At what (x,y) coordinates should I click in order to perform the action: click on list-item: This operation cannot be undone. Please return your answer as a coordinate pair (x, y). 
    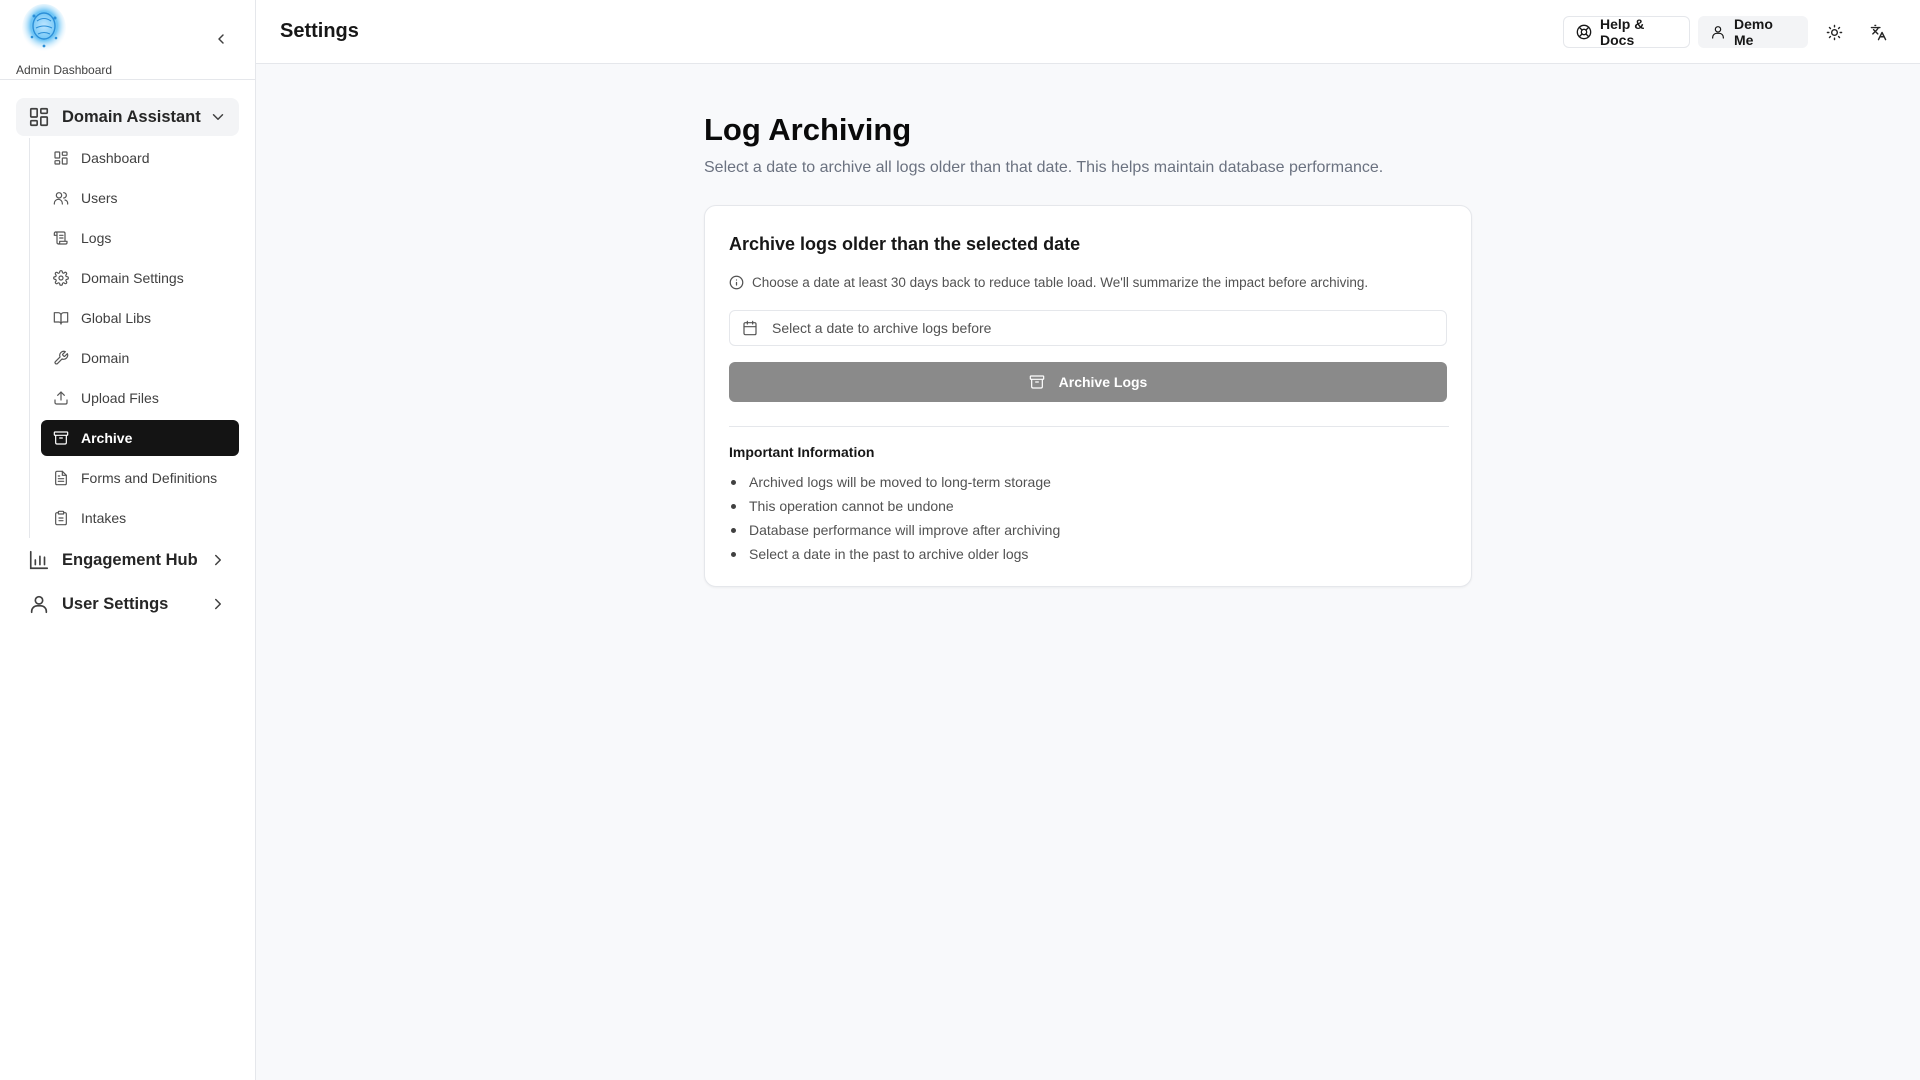
    Looking at the image, I should click on (894, 506).